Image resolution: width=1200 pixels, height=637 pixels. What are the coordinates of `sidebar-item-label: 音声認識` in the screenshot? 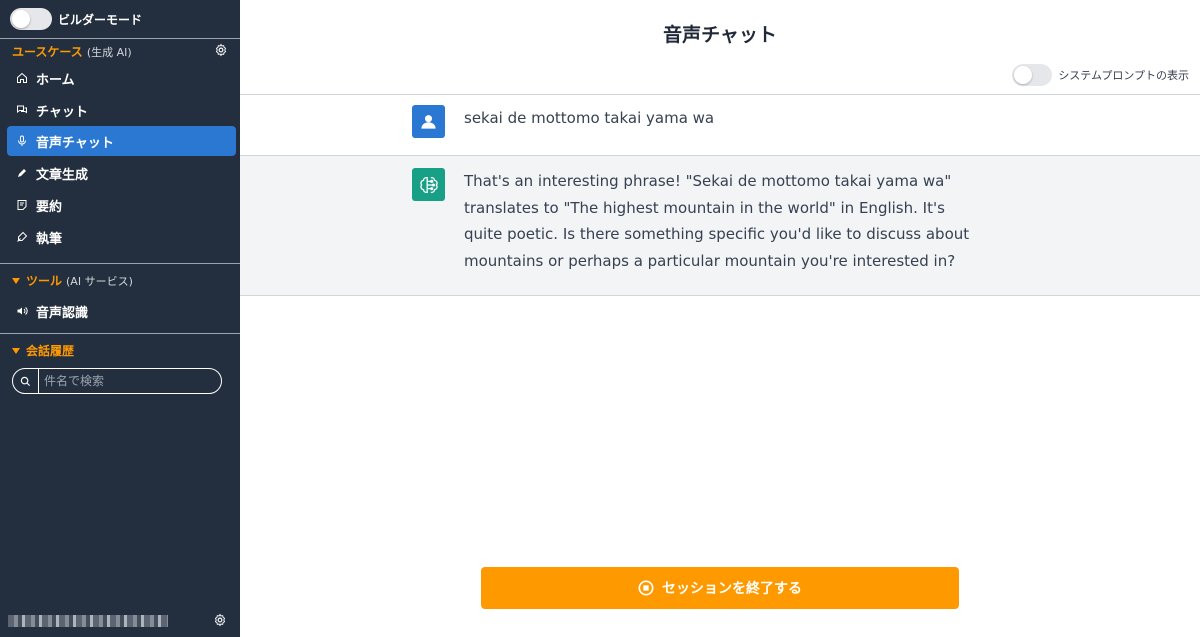 It's located at (62, 313).